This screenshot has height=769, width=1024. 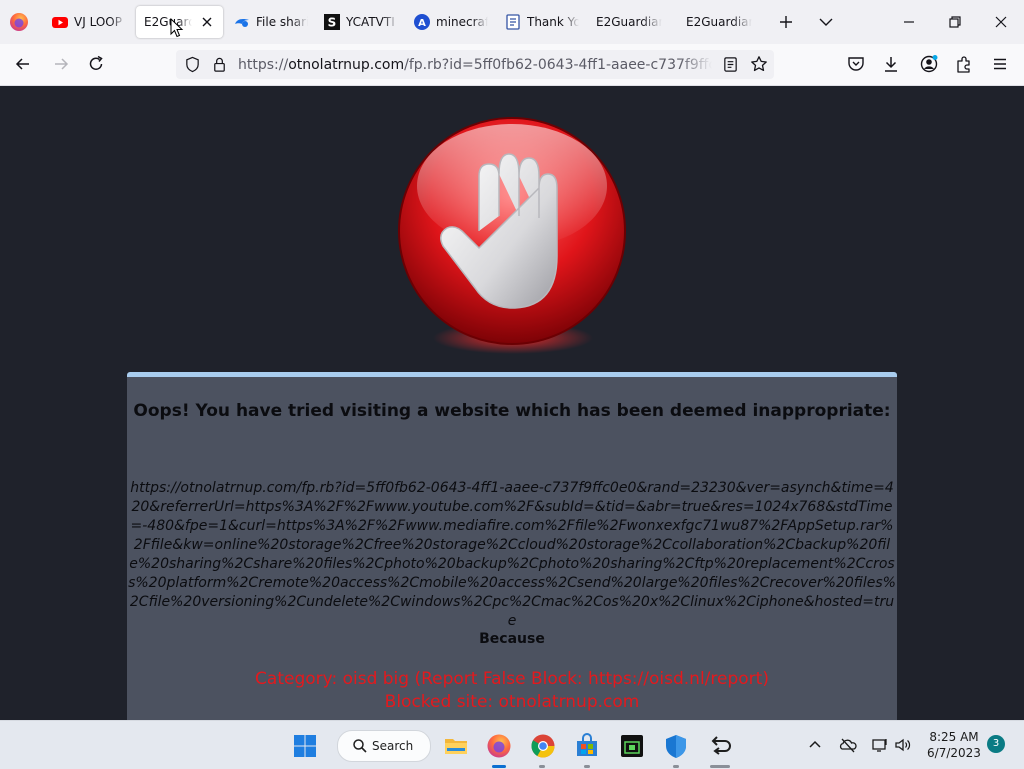 What do you see at coordinates (207, 22) in the screenshot?
I see `close-tab-icon` at bounding box center [207, 22].